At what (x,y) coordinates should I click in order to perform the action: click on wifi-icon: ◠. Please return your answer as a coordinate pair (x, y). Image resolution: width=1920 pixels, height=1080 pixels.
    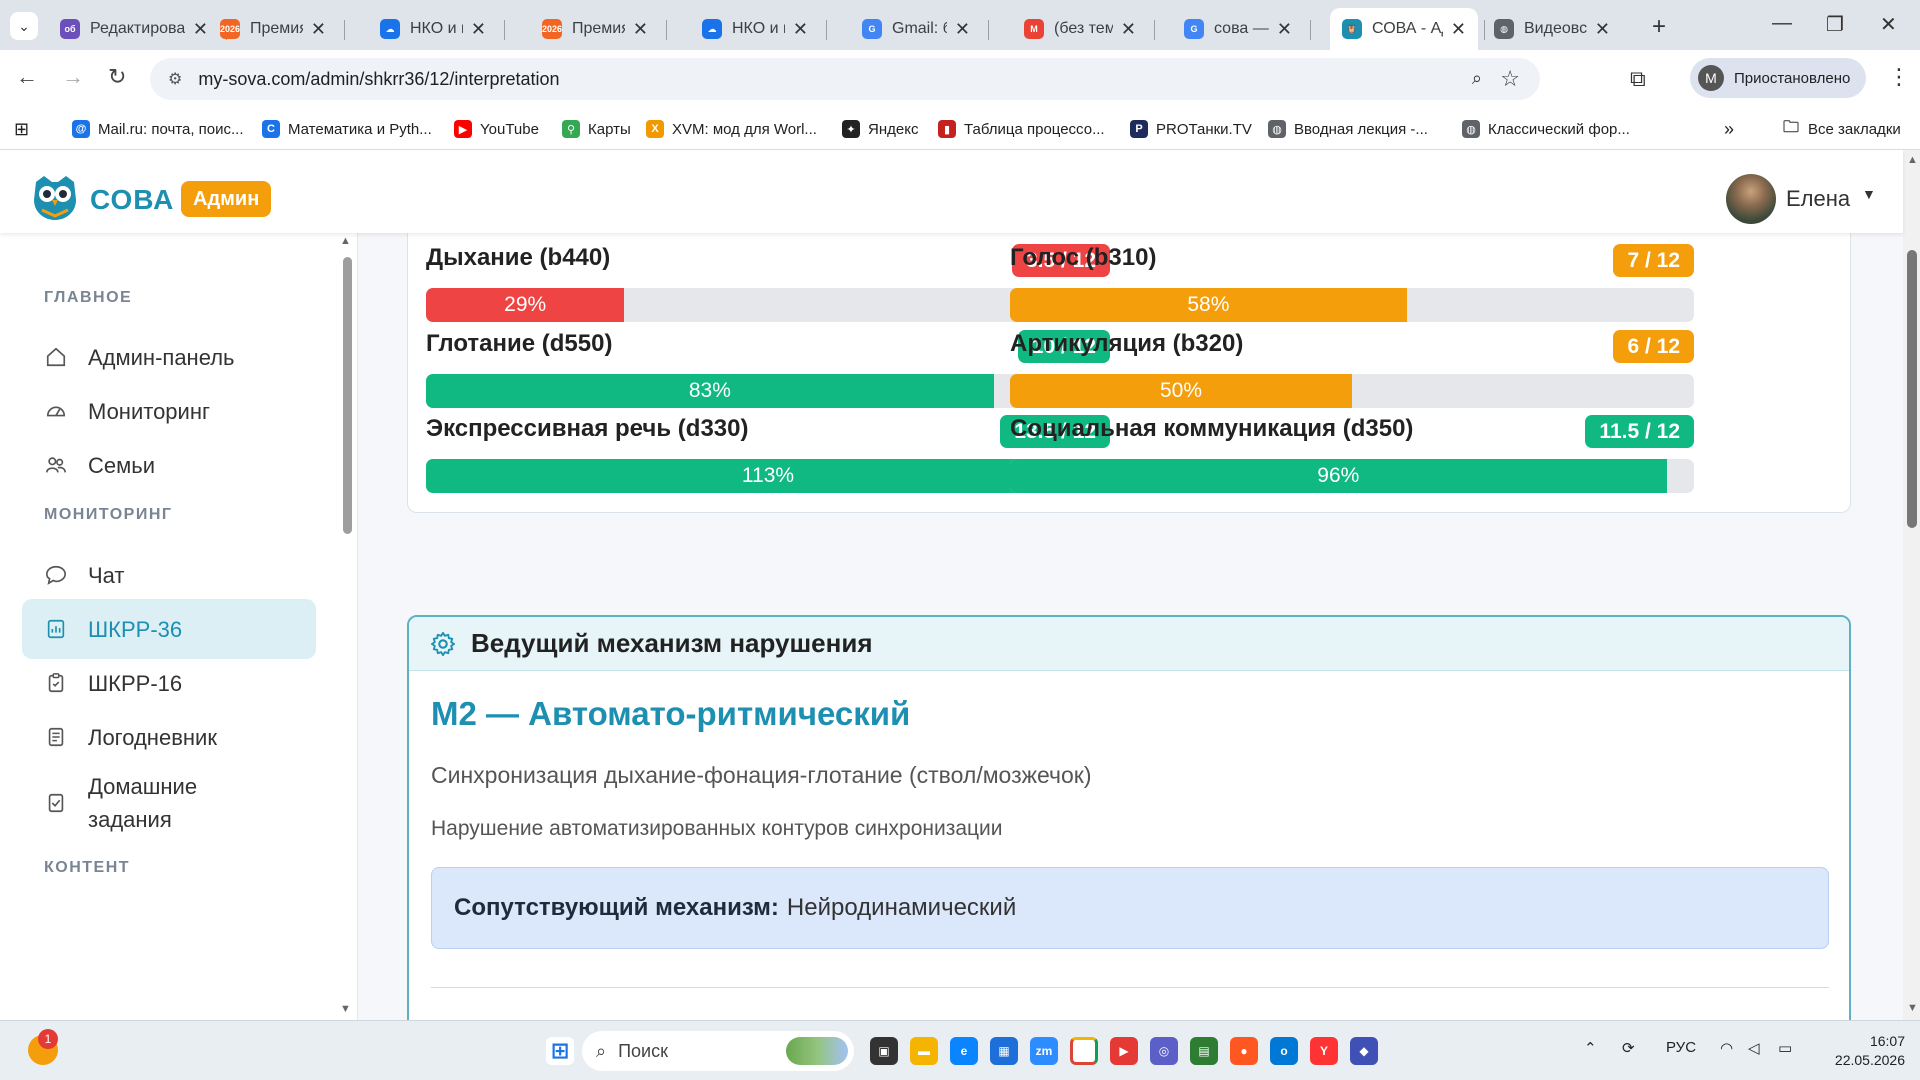
    Looking at the image, I should click on (1726, 1048).